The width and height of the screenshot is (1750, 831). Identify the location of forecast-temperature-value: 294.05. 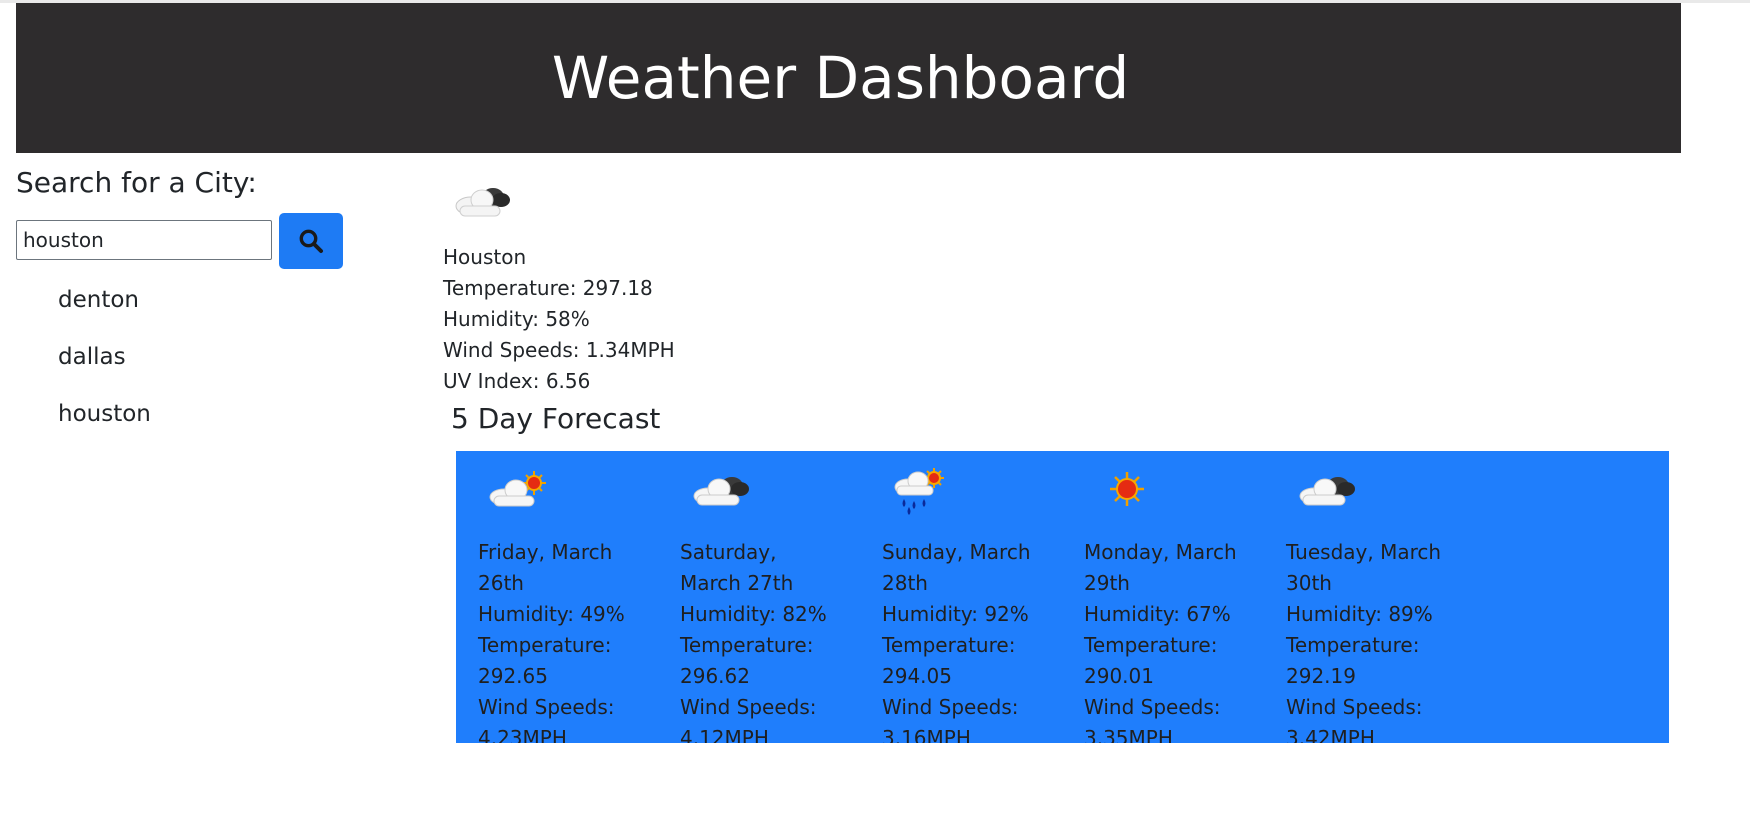
(917, 676).